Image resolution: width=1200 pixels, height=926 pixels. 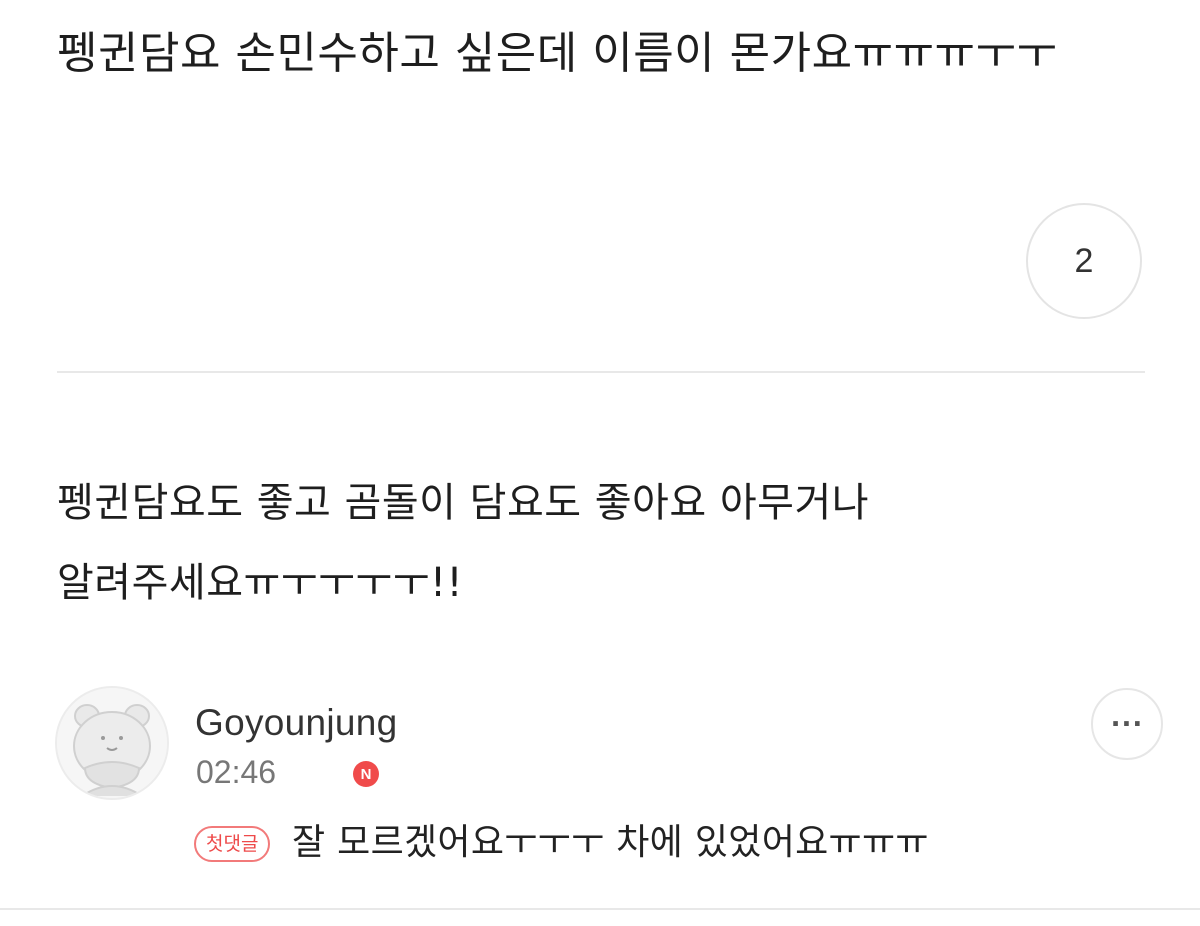 I want to click on post-title: 펭귄담요 손민수하고 싶은데 이름이 몬가요ㅠㅠㅠㅜㅜ, so click(x=557, y=53).